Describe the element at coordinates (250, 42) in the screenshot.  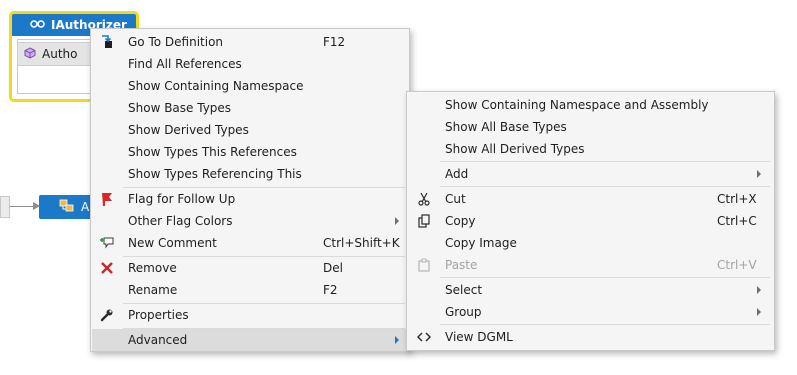
I see `menu-item-go-to-definition: Go To Definition F12` at that location.